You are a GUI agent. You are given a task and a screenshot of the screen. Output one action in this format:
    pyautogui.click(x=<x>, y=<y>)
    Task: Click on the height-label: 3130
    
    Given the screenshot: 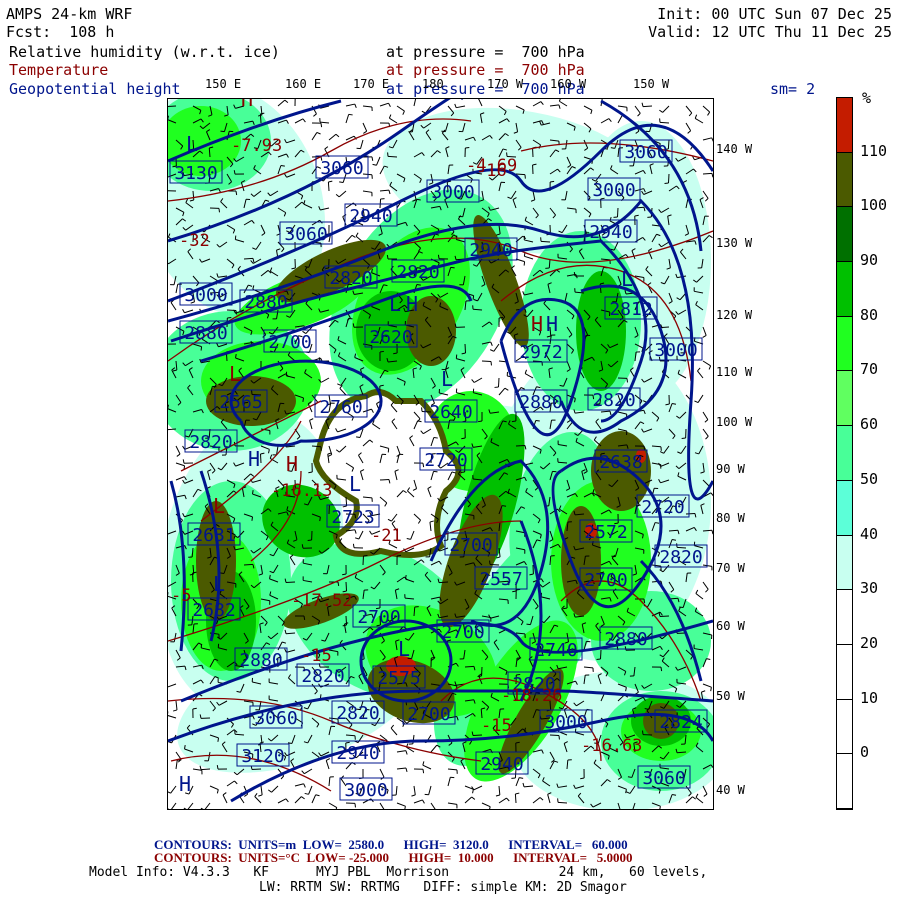 What is the action you would take?
    pyautogui.click(x=196, y=172)
    